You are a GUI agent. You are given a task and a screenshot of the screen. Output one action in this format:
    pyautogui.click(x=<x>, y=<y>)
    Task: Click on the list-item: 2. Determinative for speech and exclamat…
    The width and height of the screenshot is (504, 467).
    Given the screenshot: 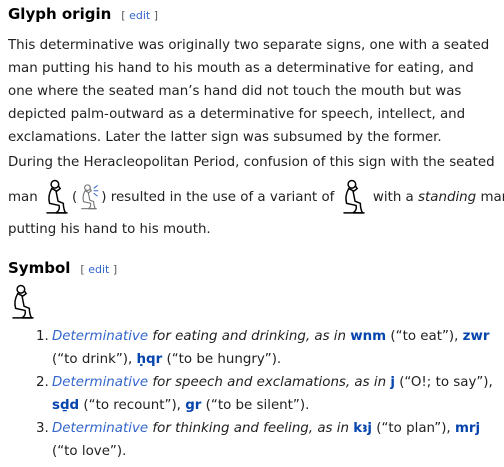 What is the action you would take?
    pyautogui.click(x=264, y=394)
    